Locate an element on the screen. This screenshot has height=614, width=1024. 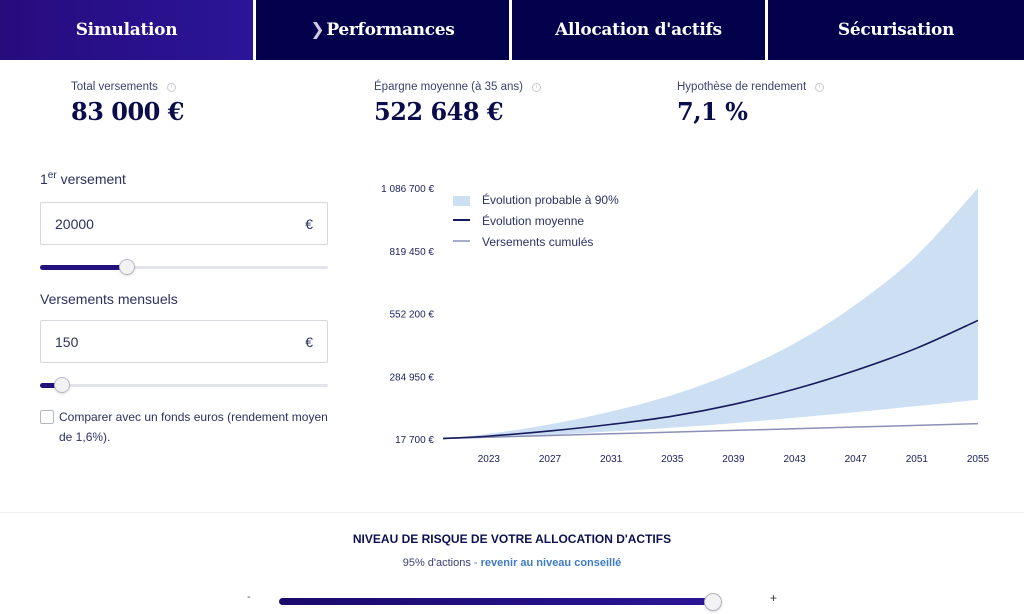
x-tick-label: 2047 is located at coordinates (856, 459).